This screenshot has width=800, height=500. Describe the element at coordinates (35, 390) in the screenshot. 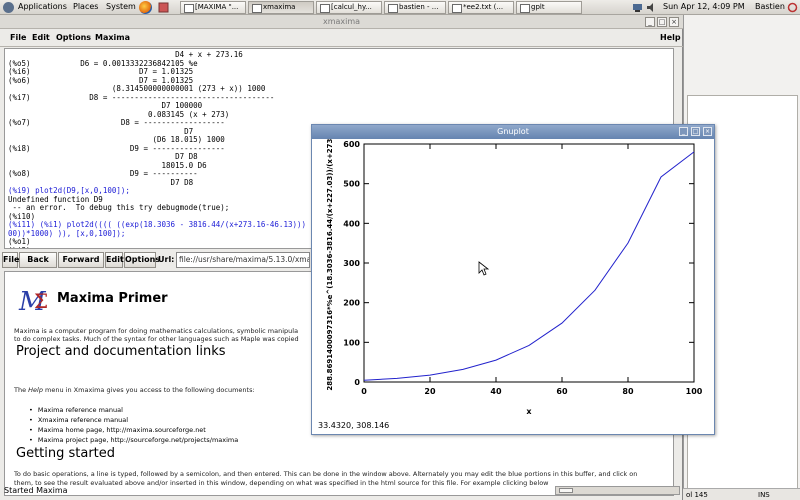

I see `links-intro-help: Help` at that location.